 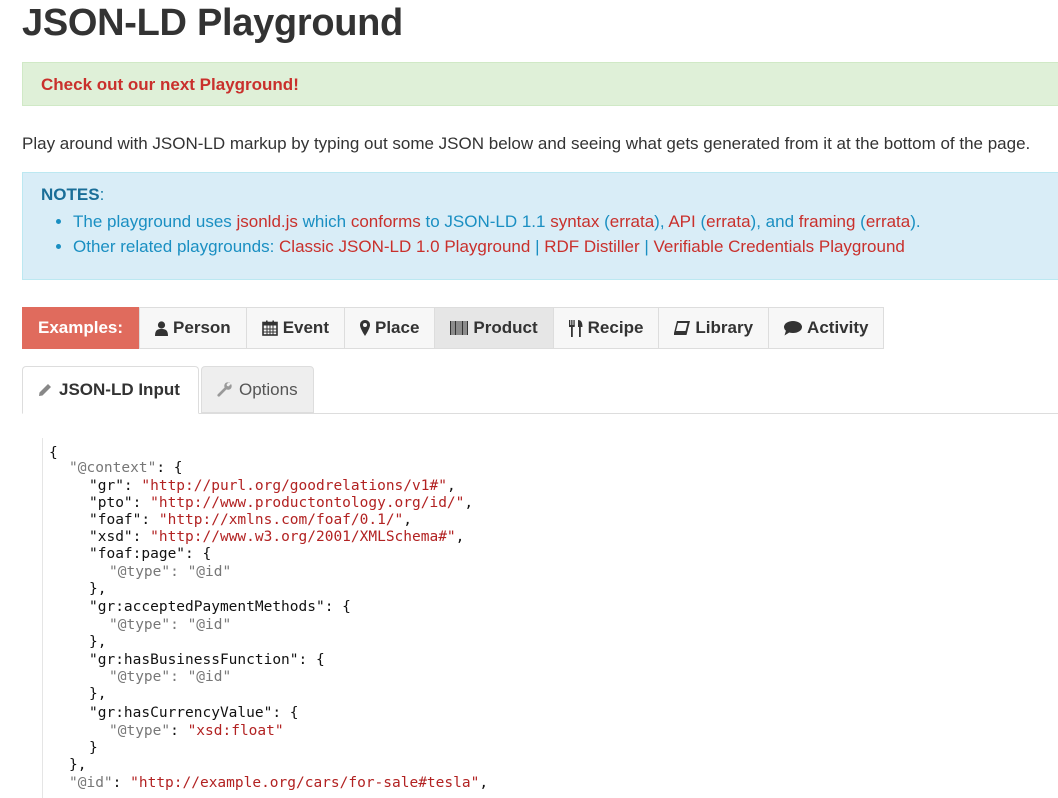 What do you see at coordinates (176, 246) in the screenshot?
I see `note-text: Other related playgrounds:` at bounding box center [176, 246].